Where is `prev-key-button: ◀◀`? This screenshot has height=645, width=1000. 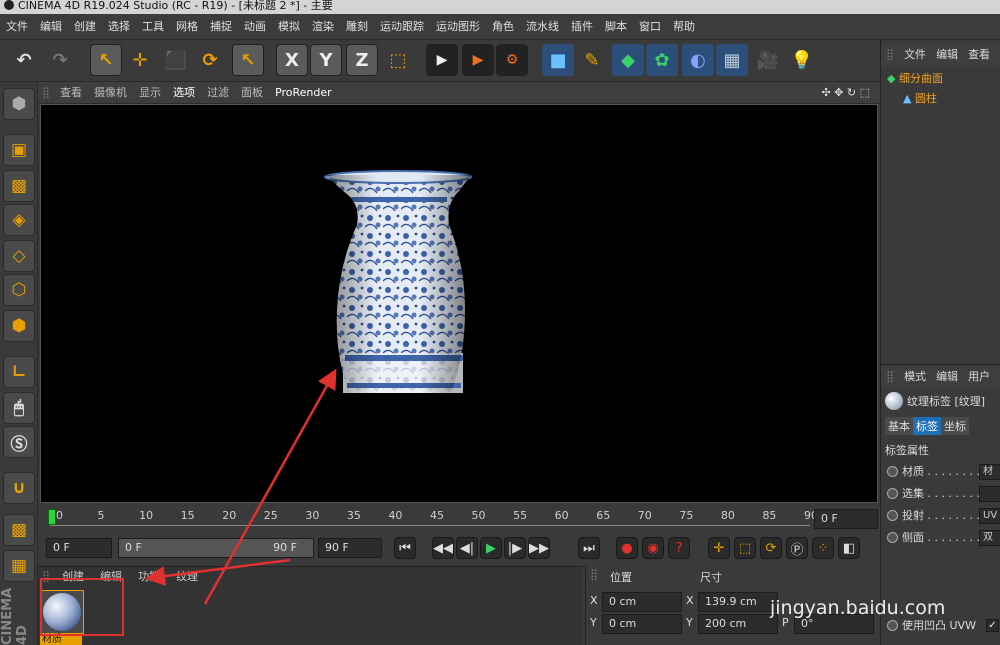
prev-key-button: ◀◀ is located at coordinates (443, 548).